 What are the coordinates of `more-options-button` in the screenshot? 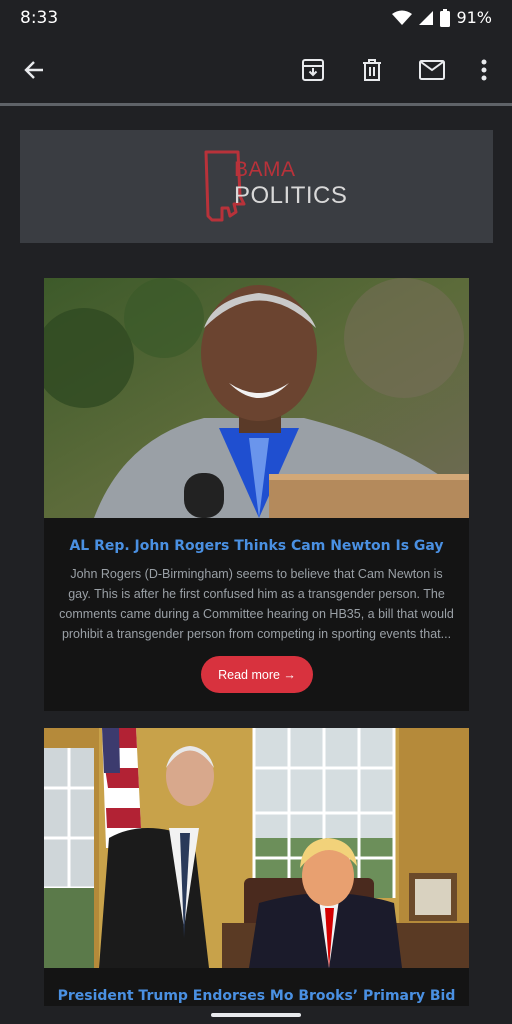 It's located at (484, 70).